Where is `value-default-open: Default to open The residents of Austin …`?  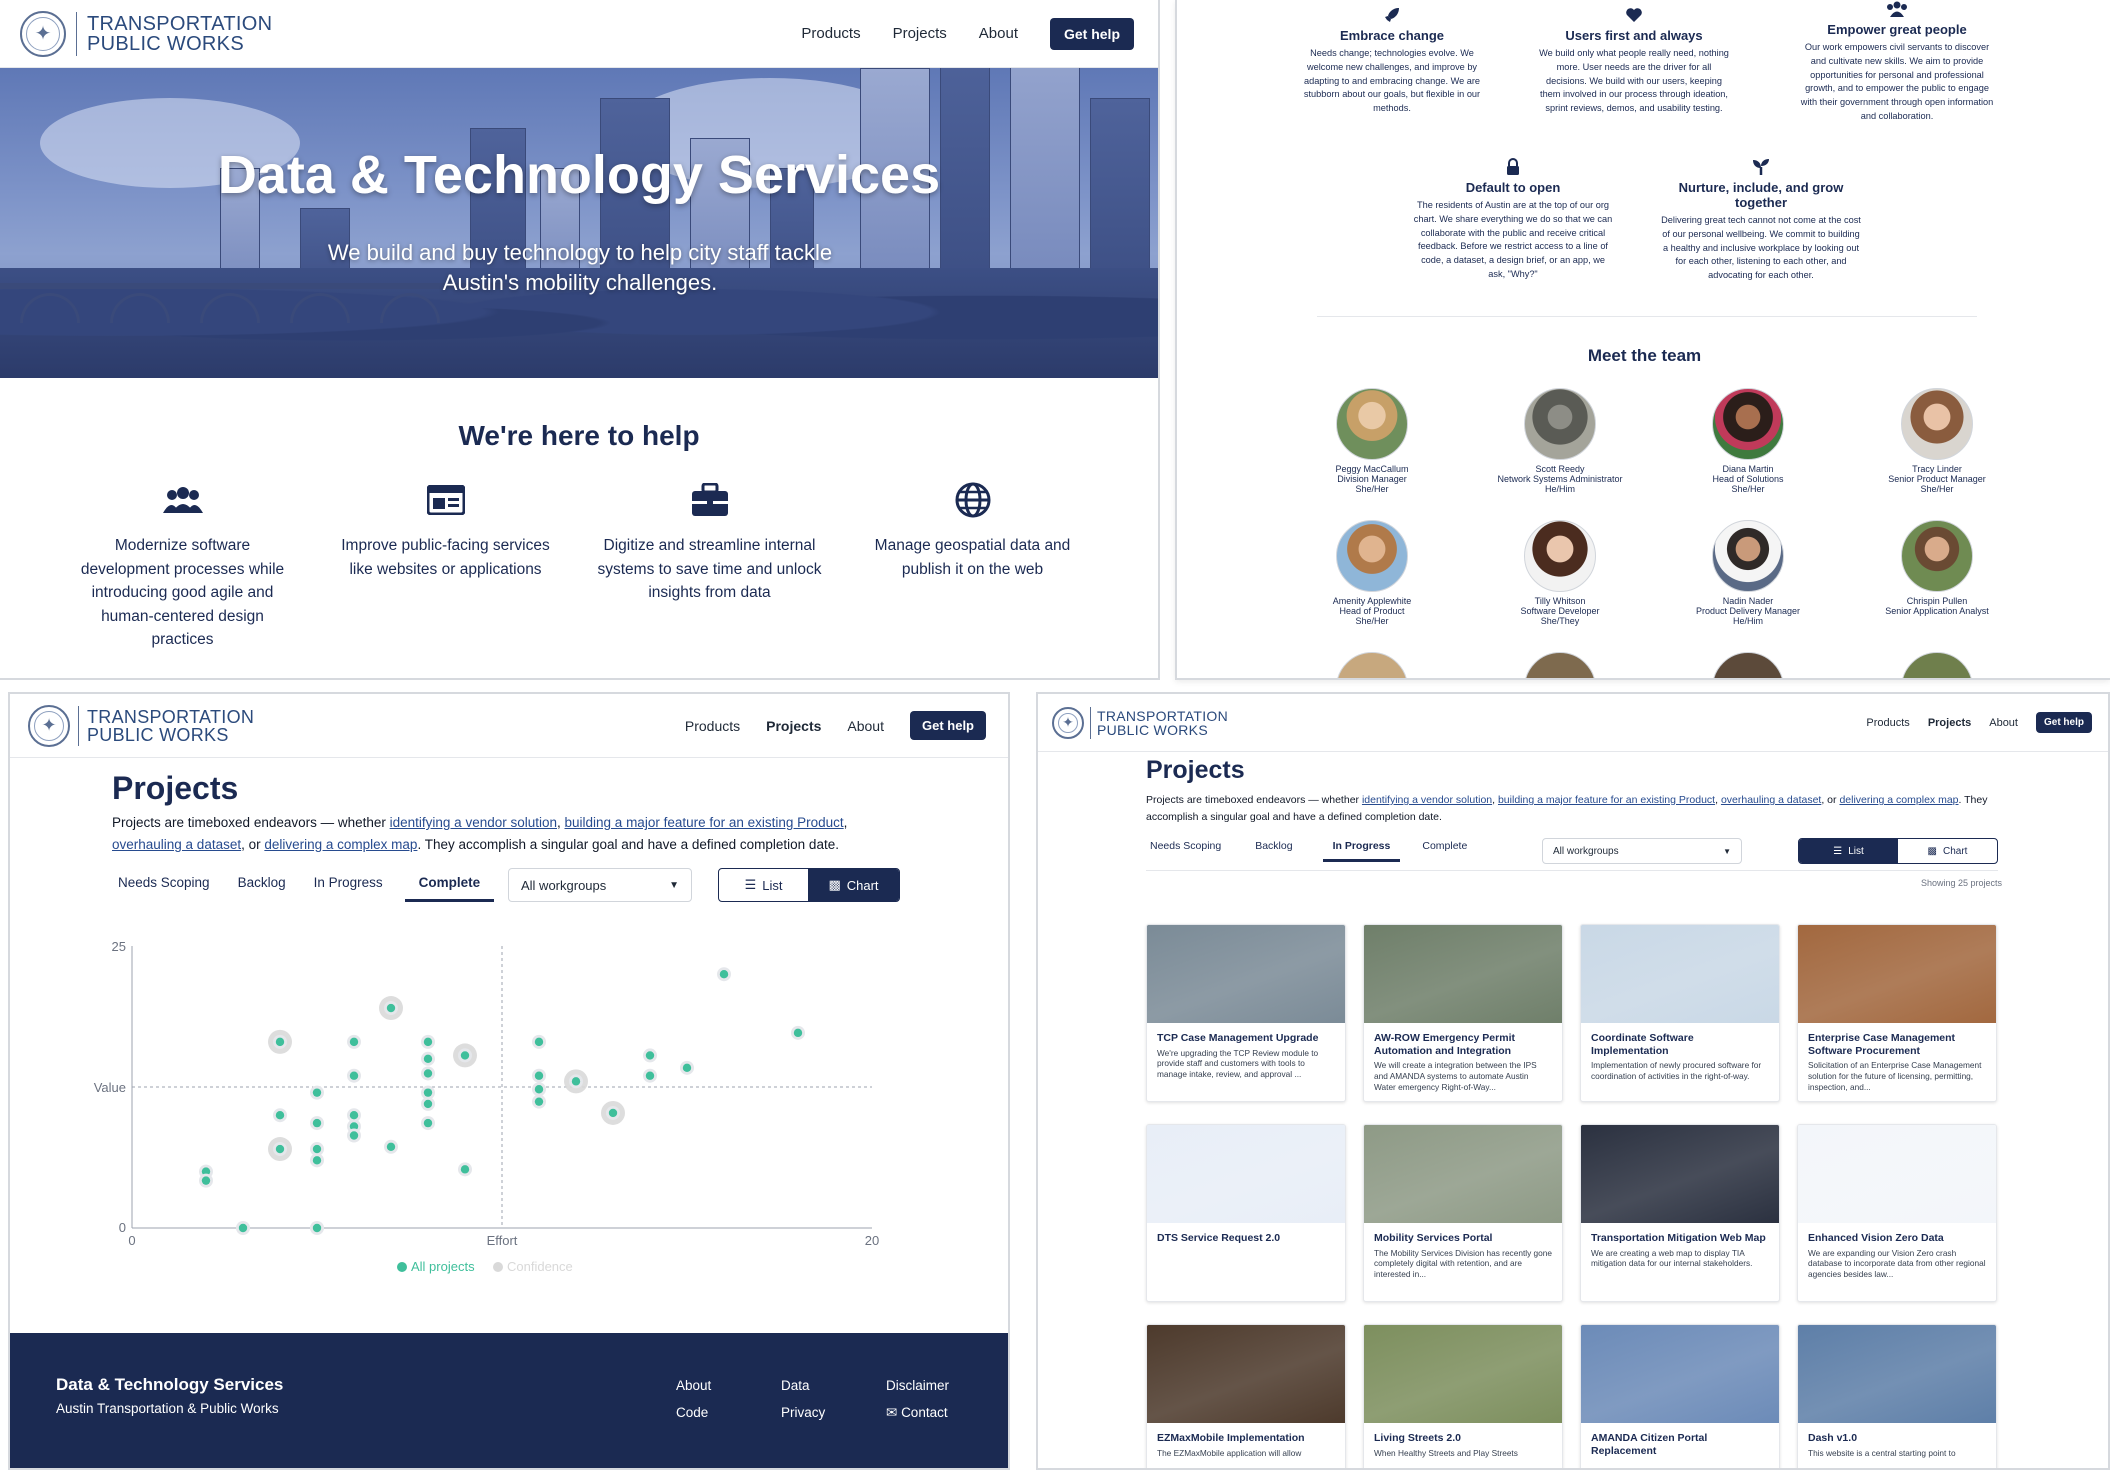
value-default-open: Default to open The residents of Austin … is located at coordinates (1513, 219).